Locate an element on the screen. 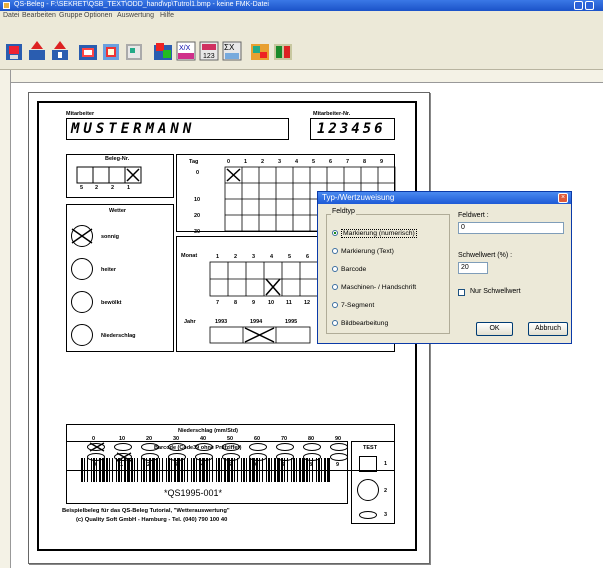 The width and height of the screenshot is (603, 568). test-circle is located at coordinates (368, 490).